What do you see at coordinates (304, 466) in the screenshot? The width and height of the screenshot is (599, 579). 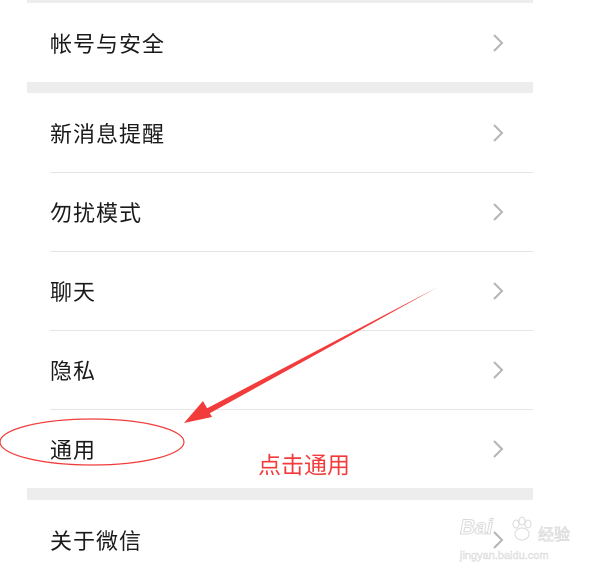 I see `annotation-callout-text: 点击通用` at bounding box center [304, 466].